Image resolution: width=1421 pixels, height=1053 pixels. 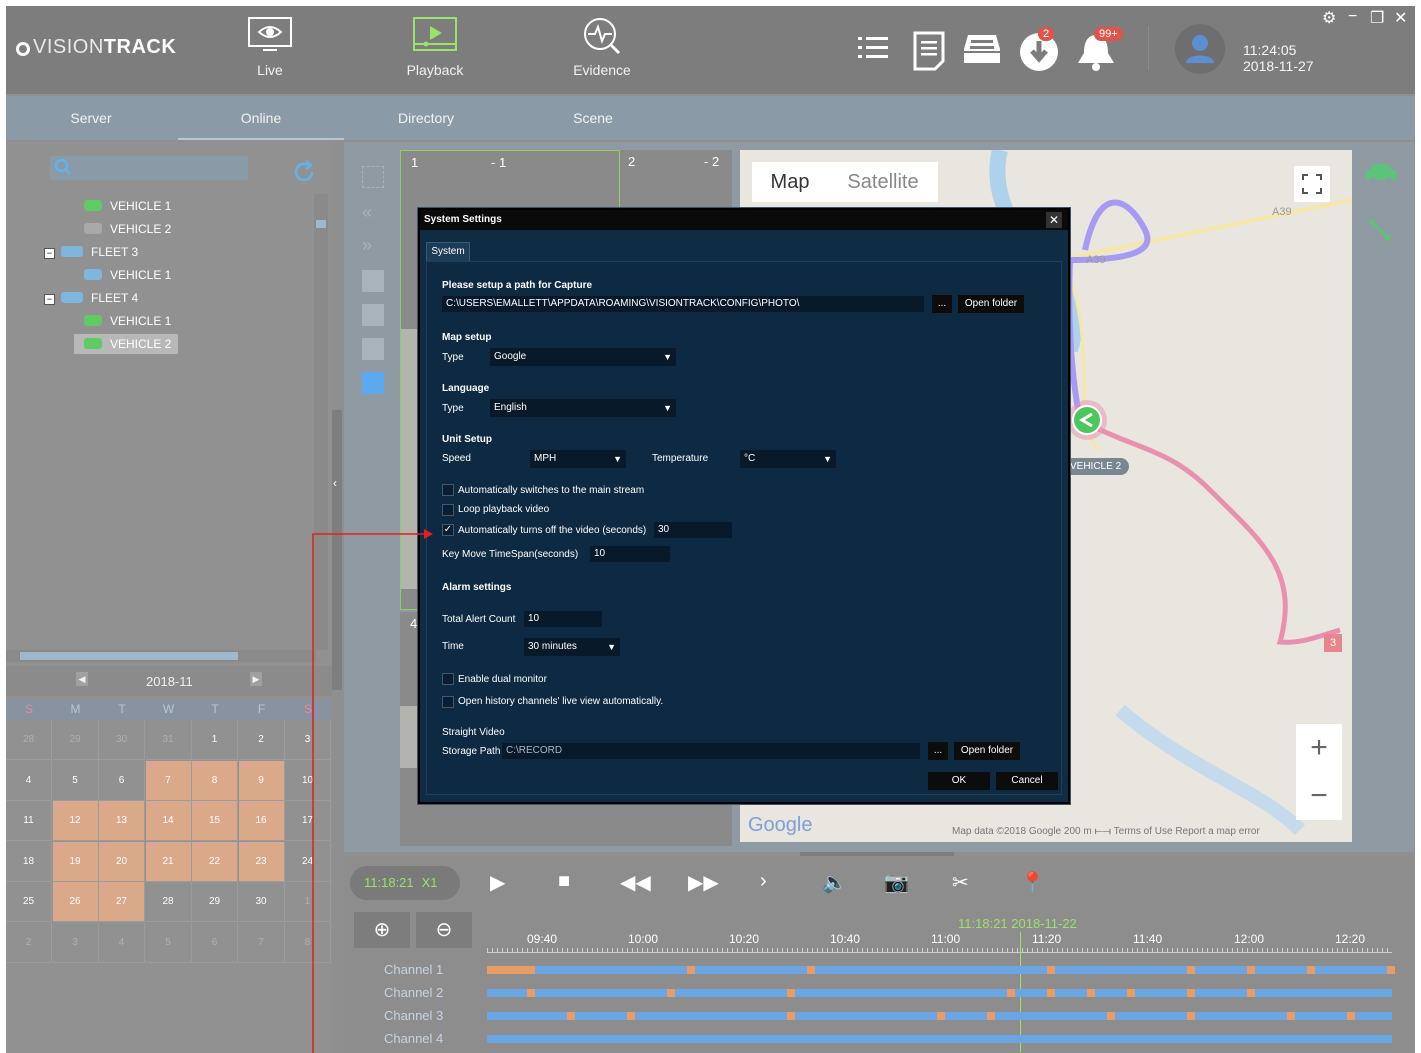 What do you see at coordinates (335, 483) in the screenshot?
I see `collapse-left-icon: ‹` at bounding box center [335, 483].